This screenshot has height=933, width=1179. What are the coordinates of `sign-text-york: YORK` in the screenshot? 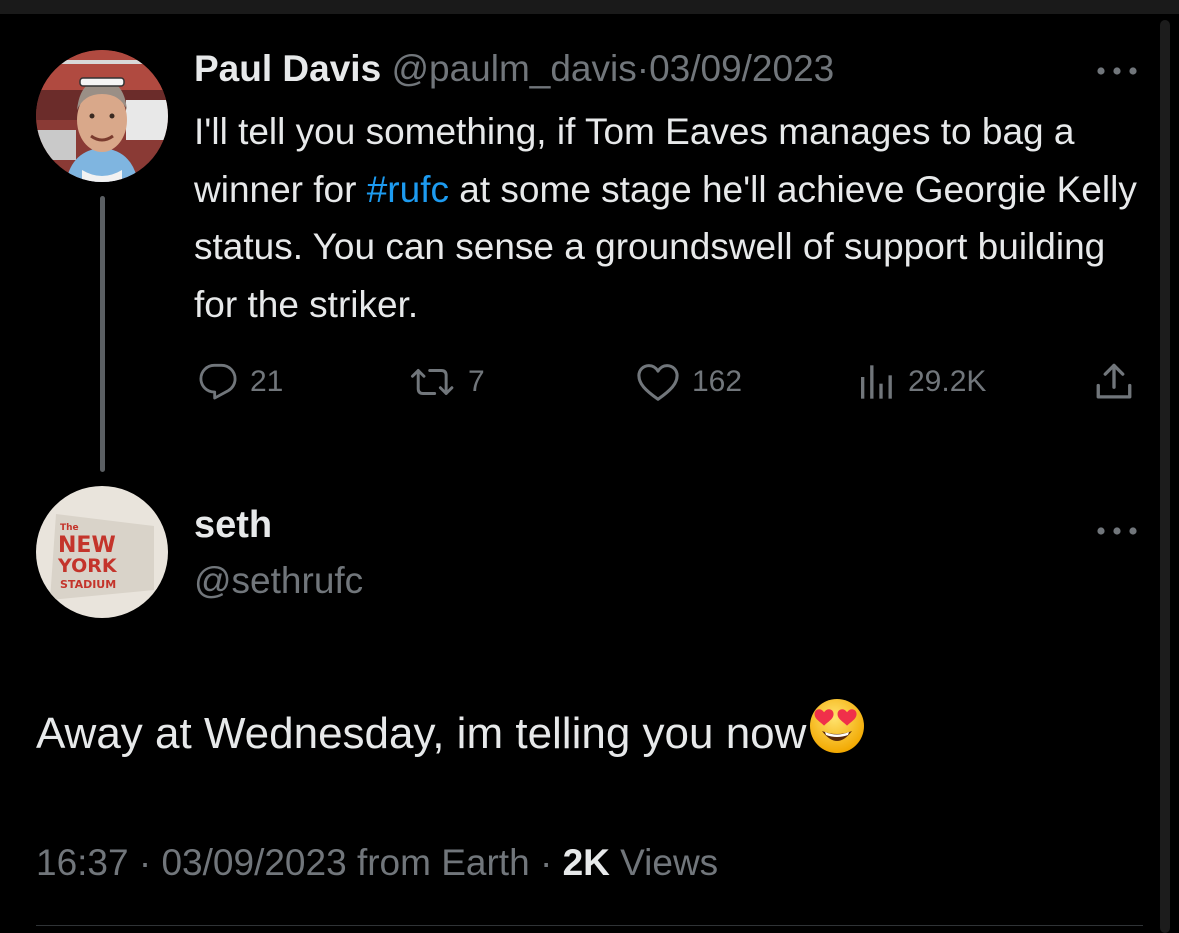 It's located at (87, 566).